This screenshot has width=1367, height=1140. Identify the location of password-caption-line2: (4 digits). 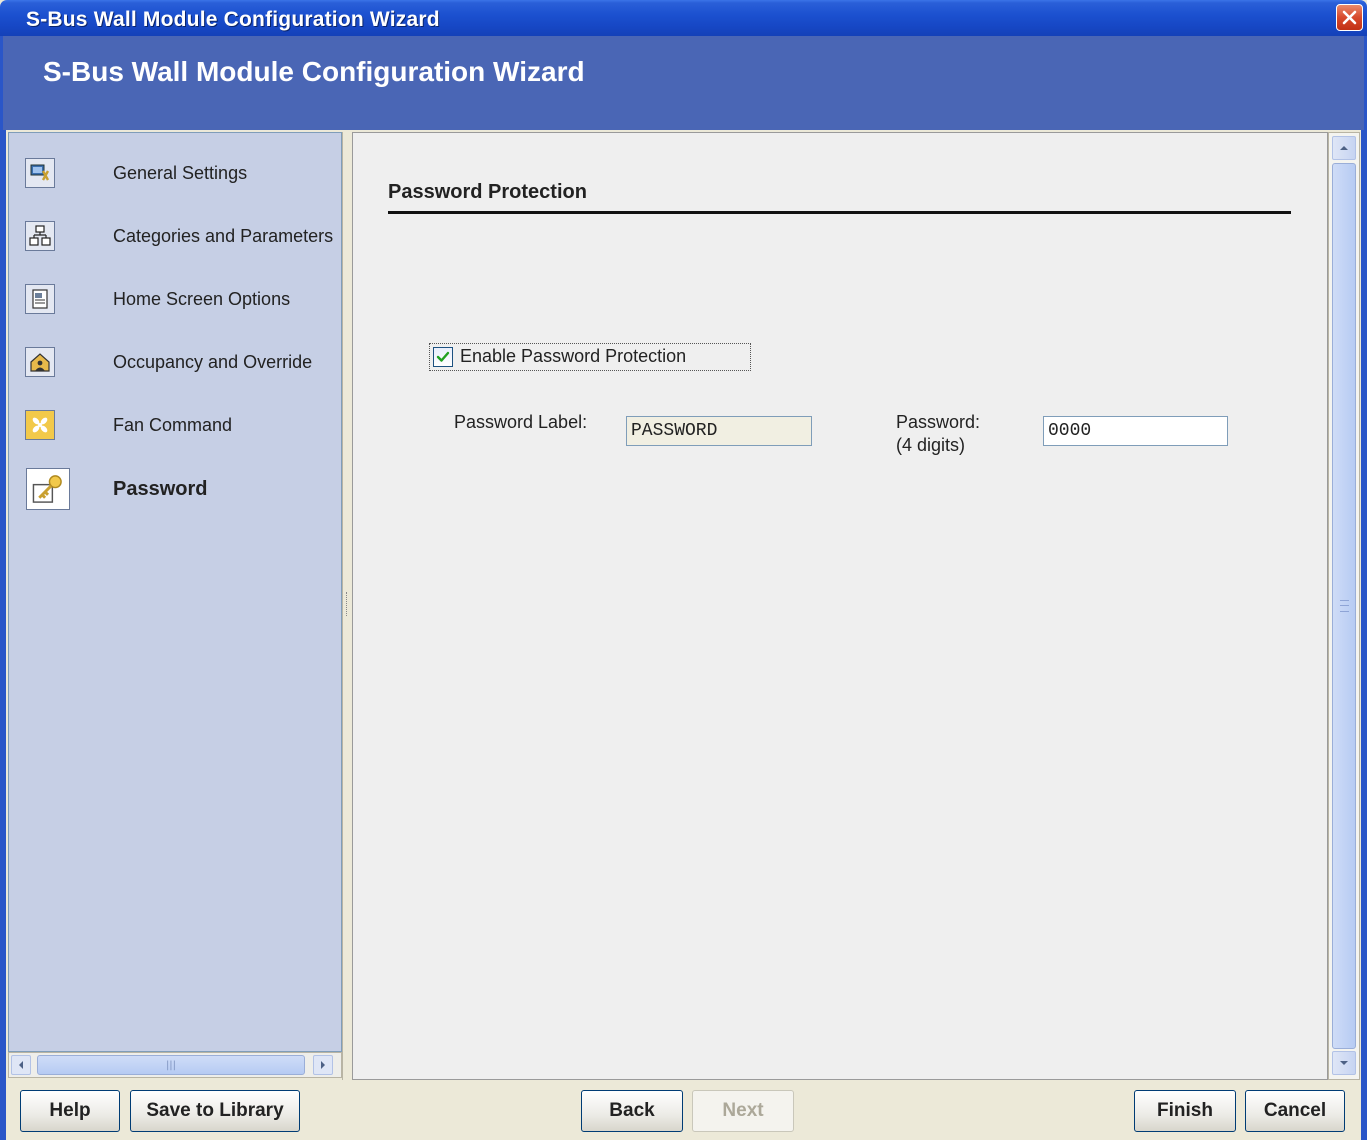
(931, 445).